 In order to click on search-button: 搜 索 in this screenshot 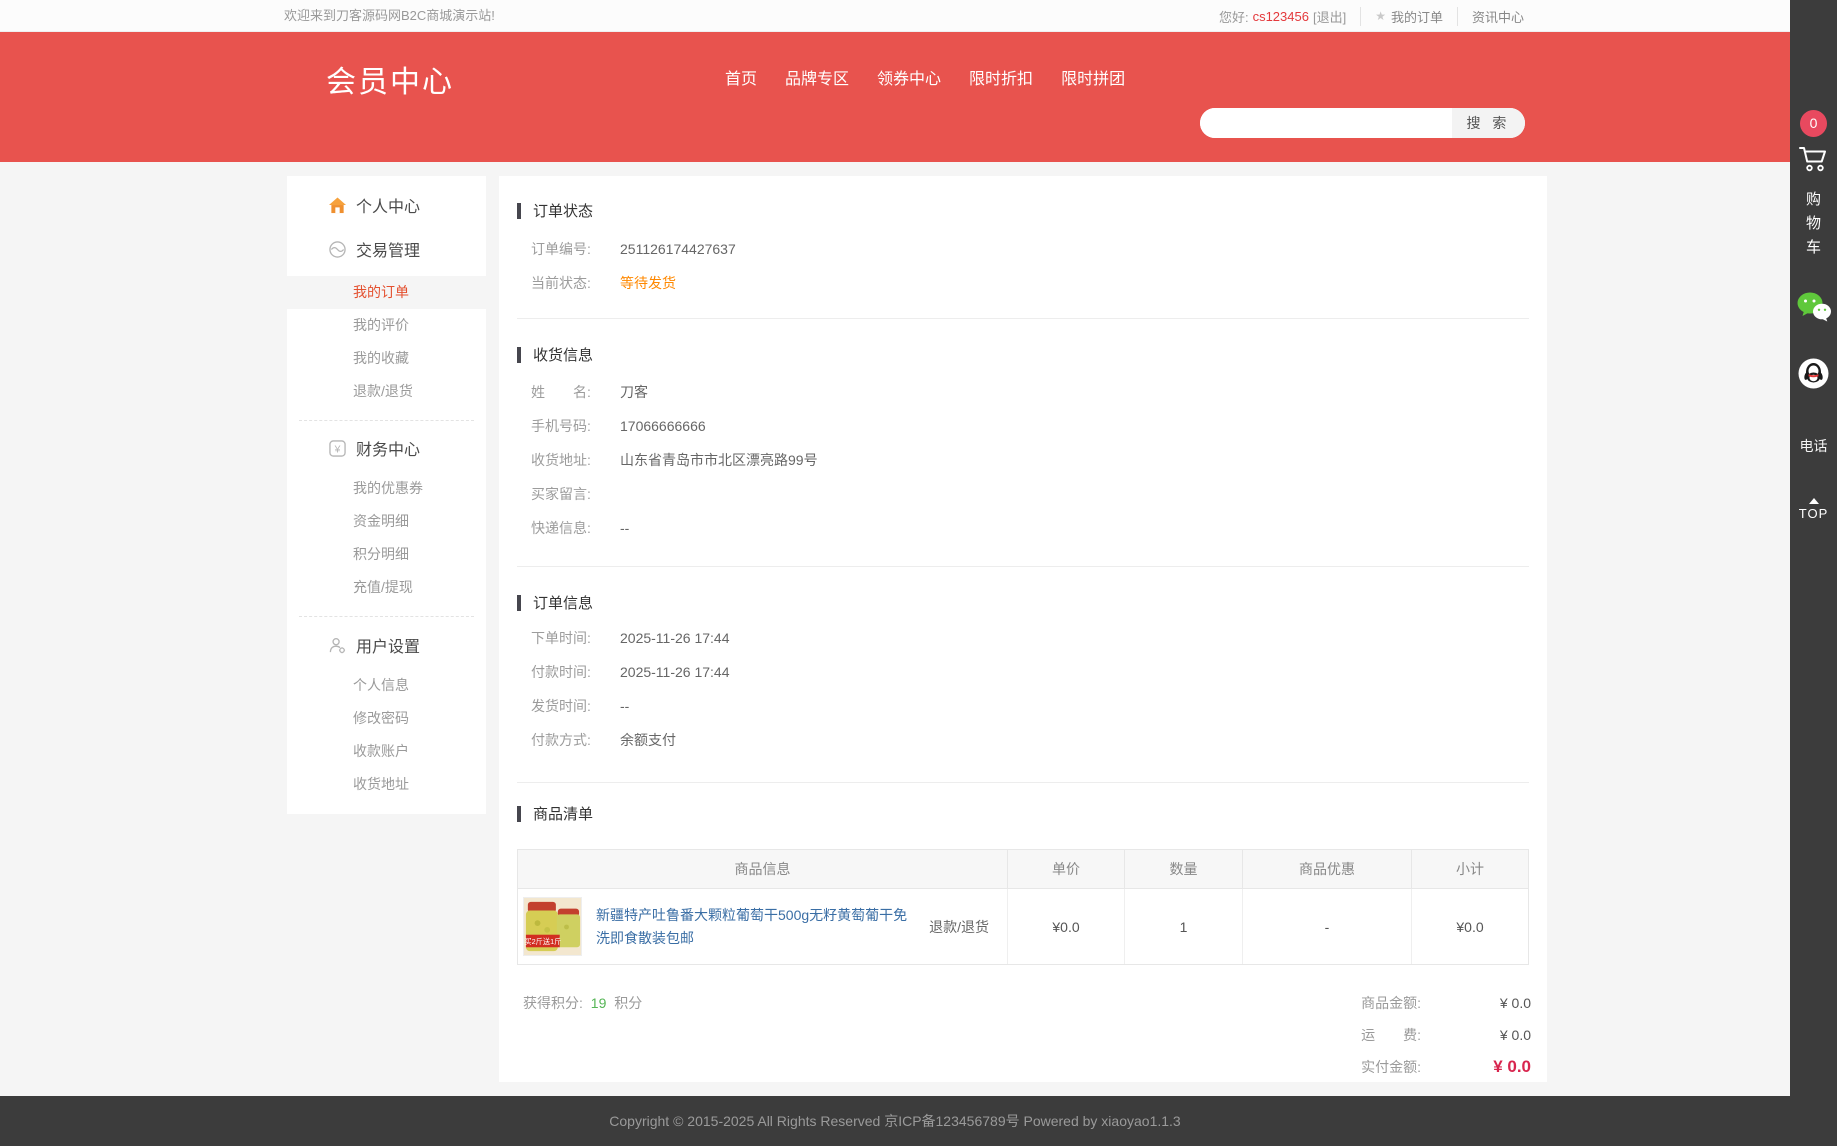, I will do `click(1488, 123)`.